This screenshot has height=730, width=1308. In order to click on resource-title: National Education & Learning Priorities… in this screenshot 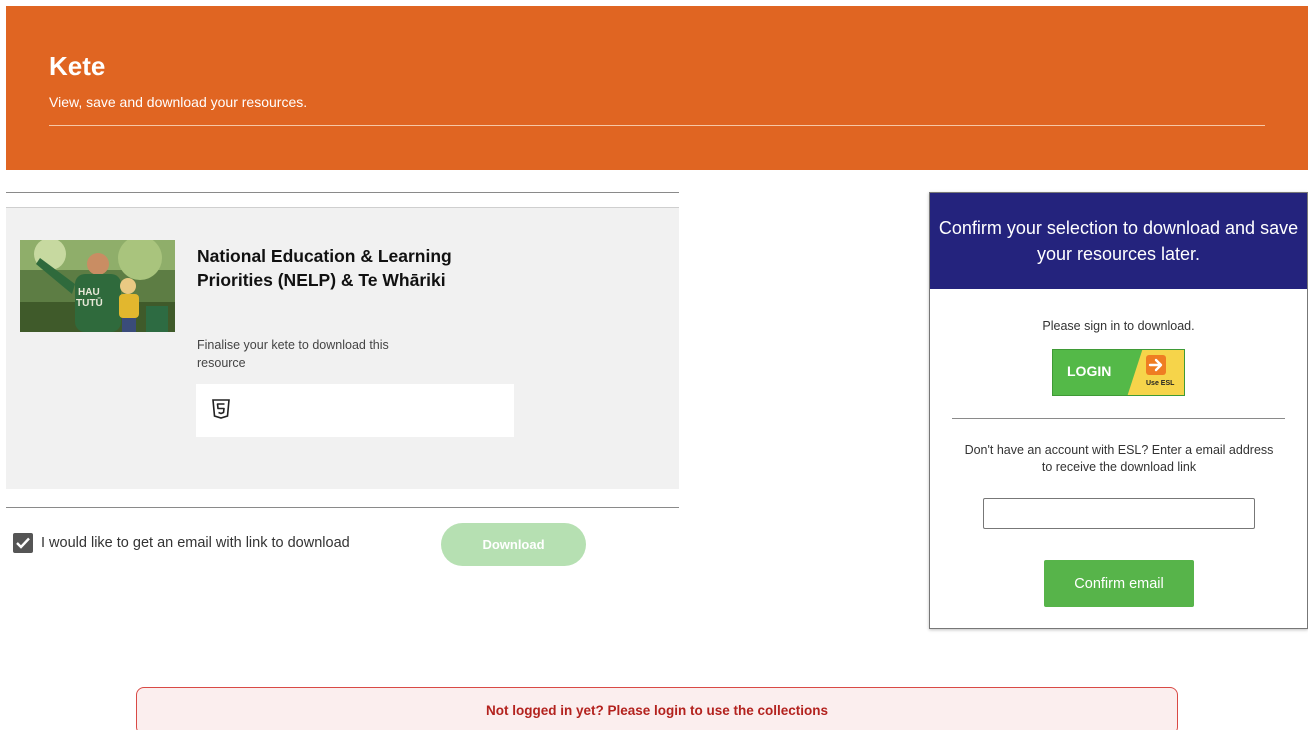, I will do `click(332, 268)`.